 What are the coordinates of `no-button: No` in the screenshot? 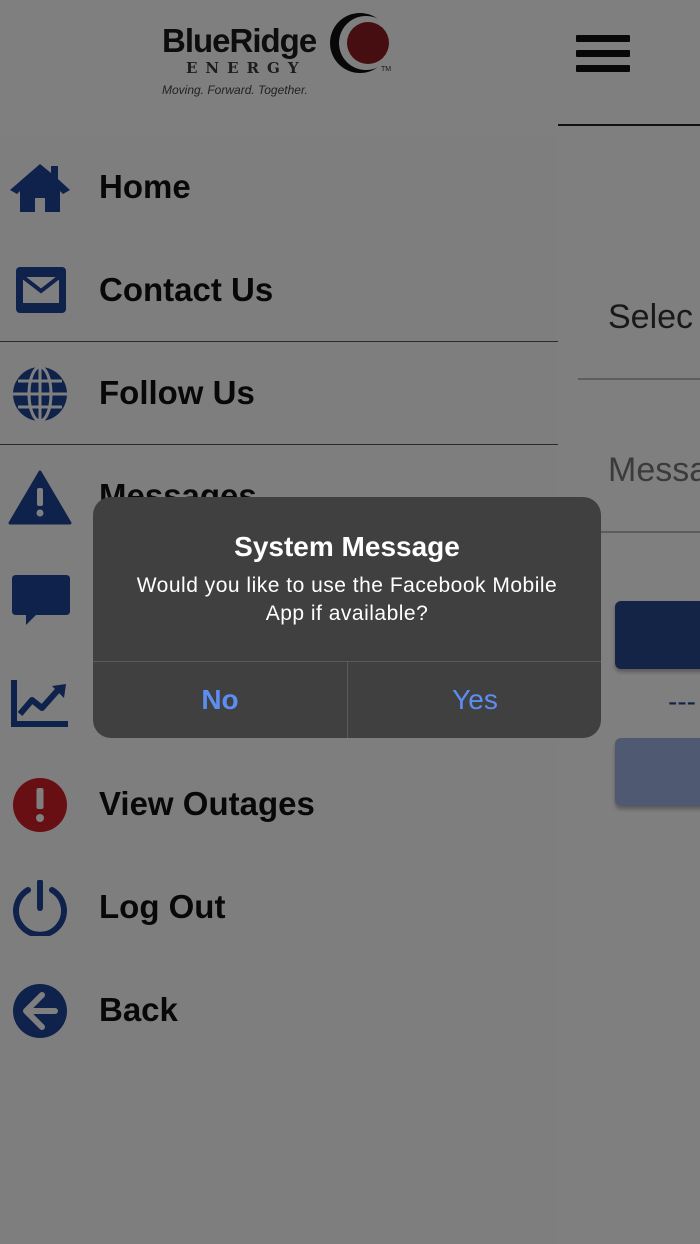 It's located at (220, 700).